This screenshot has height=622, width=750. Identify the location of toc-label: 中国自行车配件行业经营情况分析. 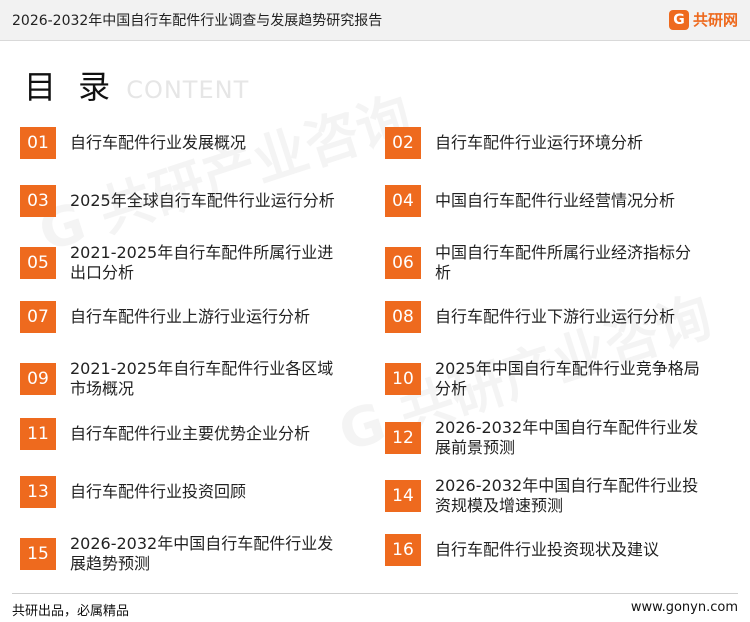
(555, 200).